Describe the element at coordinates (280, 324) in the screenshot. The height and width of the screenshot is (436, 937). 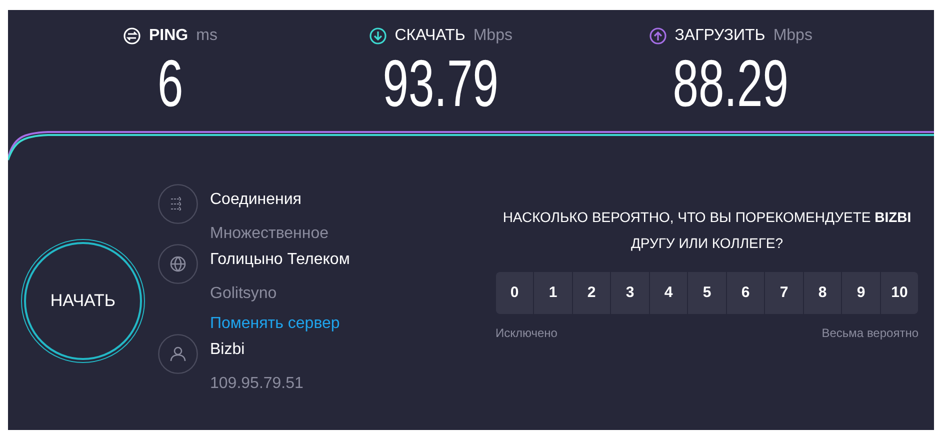
I see `change-server-link: Поменять сервер` at that location.